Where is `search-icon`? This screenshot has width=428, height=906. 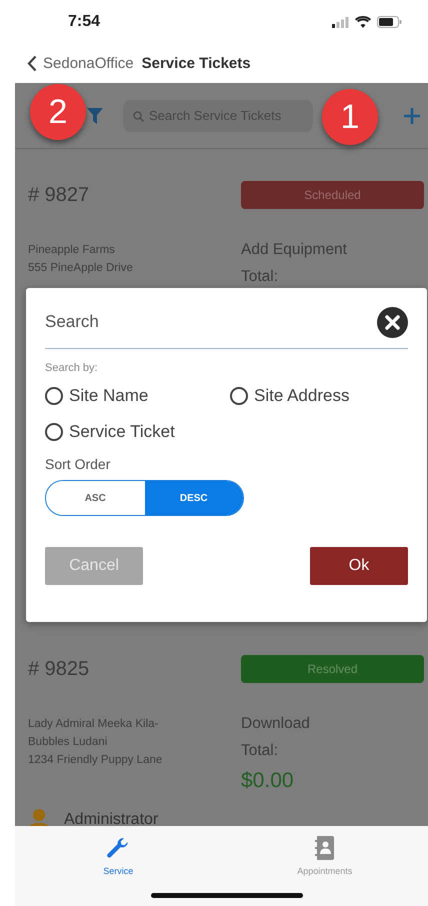
search-icon is located at coordinates (138, 116).